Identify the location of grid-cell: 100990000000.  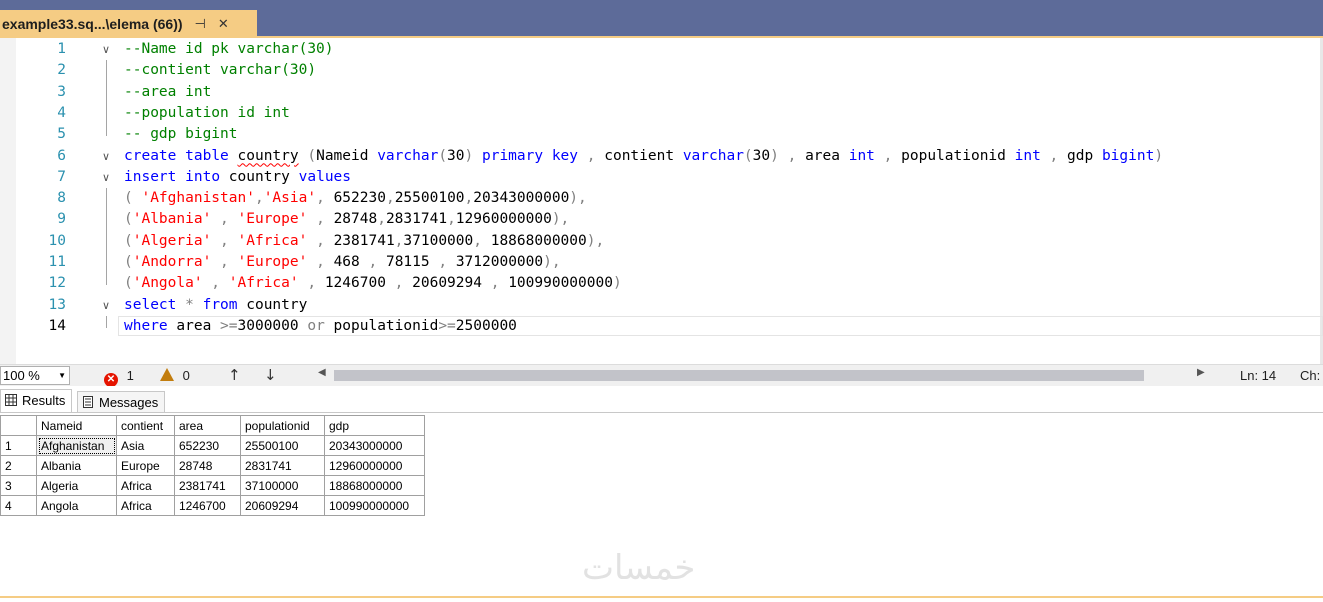
(374, 505).